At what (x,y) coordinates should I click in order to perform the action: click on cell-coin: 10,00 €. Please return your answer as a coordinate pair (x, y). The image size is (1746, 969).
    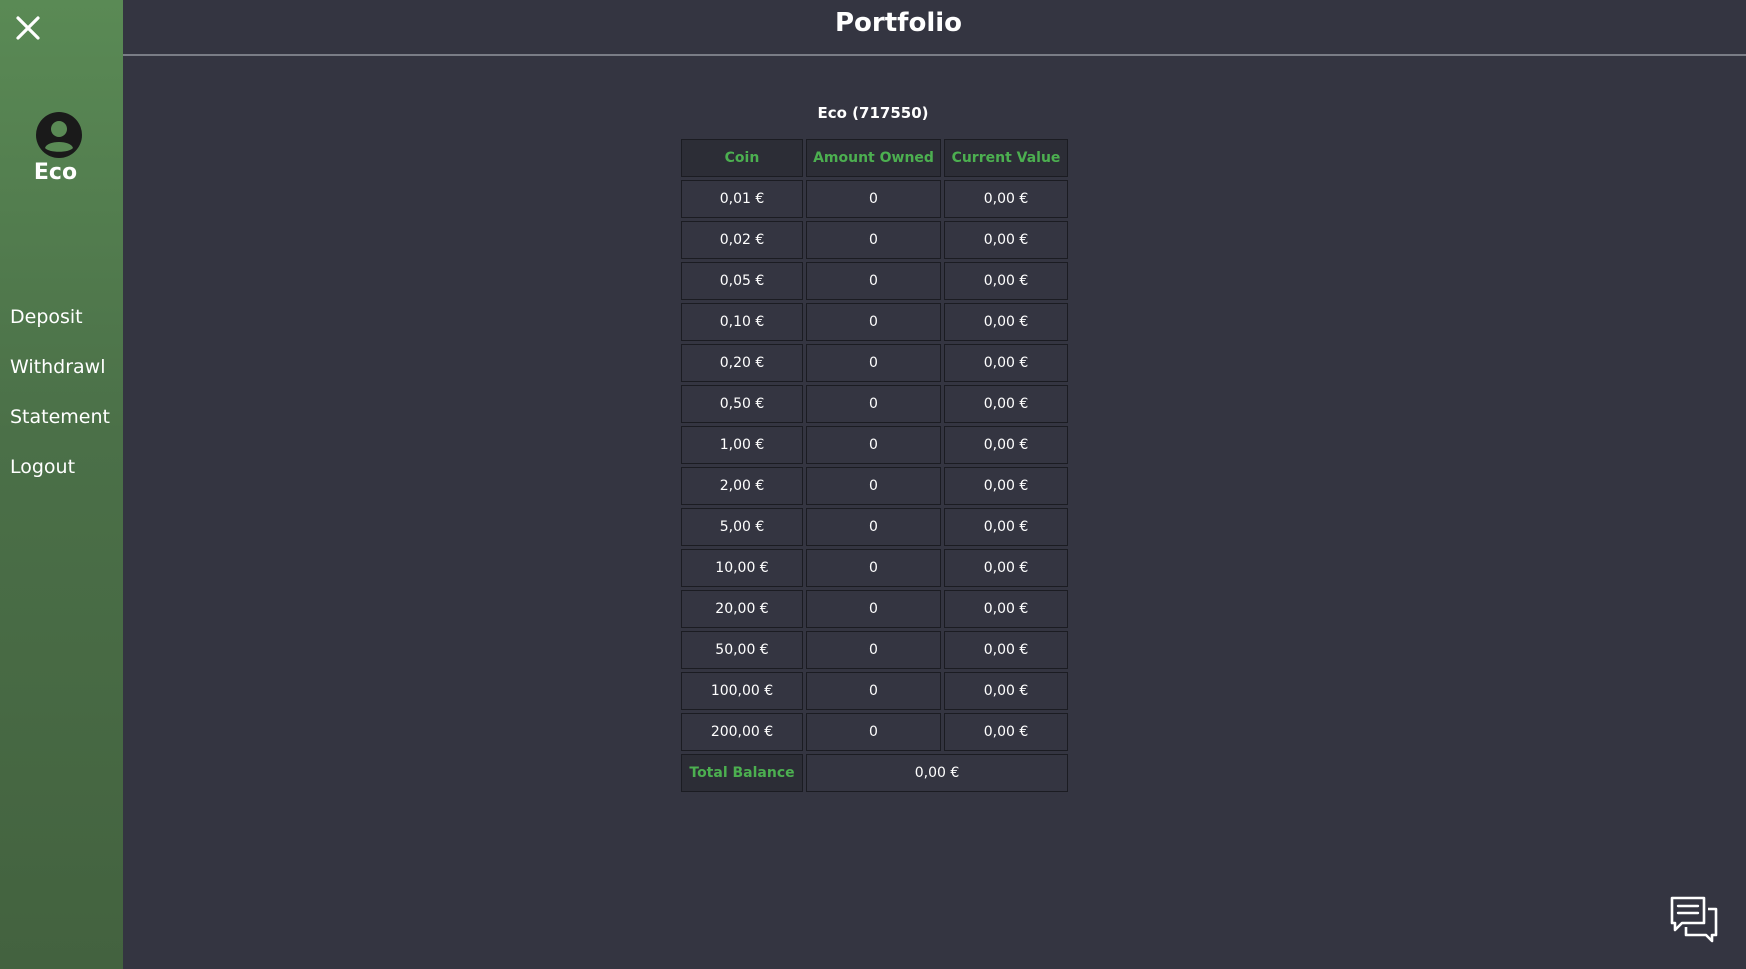
    Looking at the image, I should click on (742, 568).